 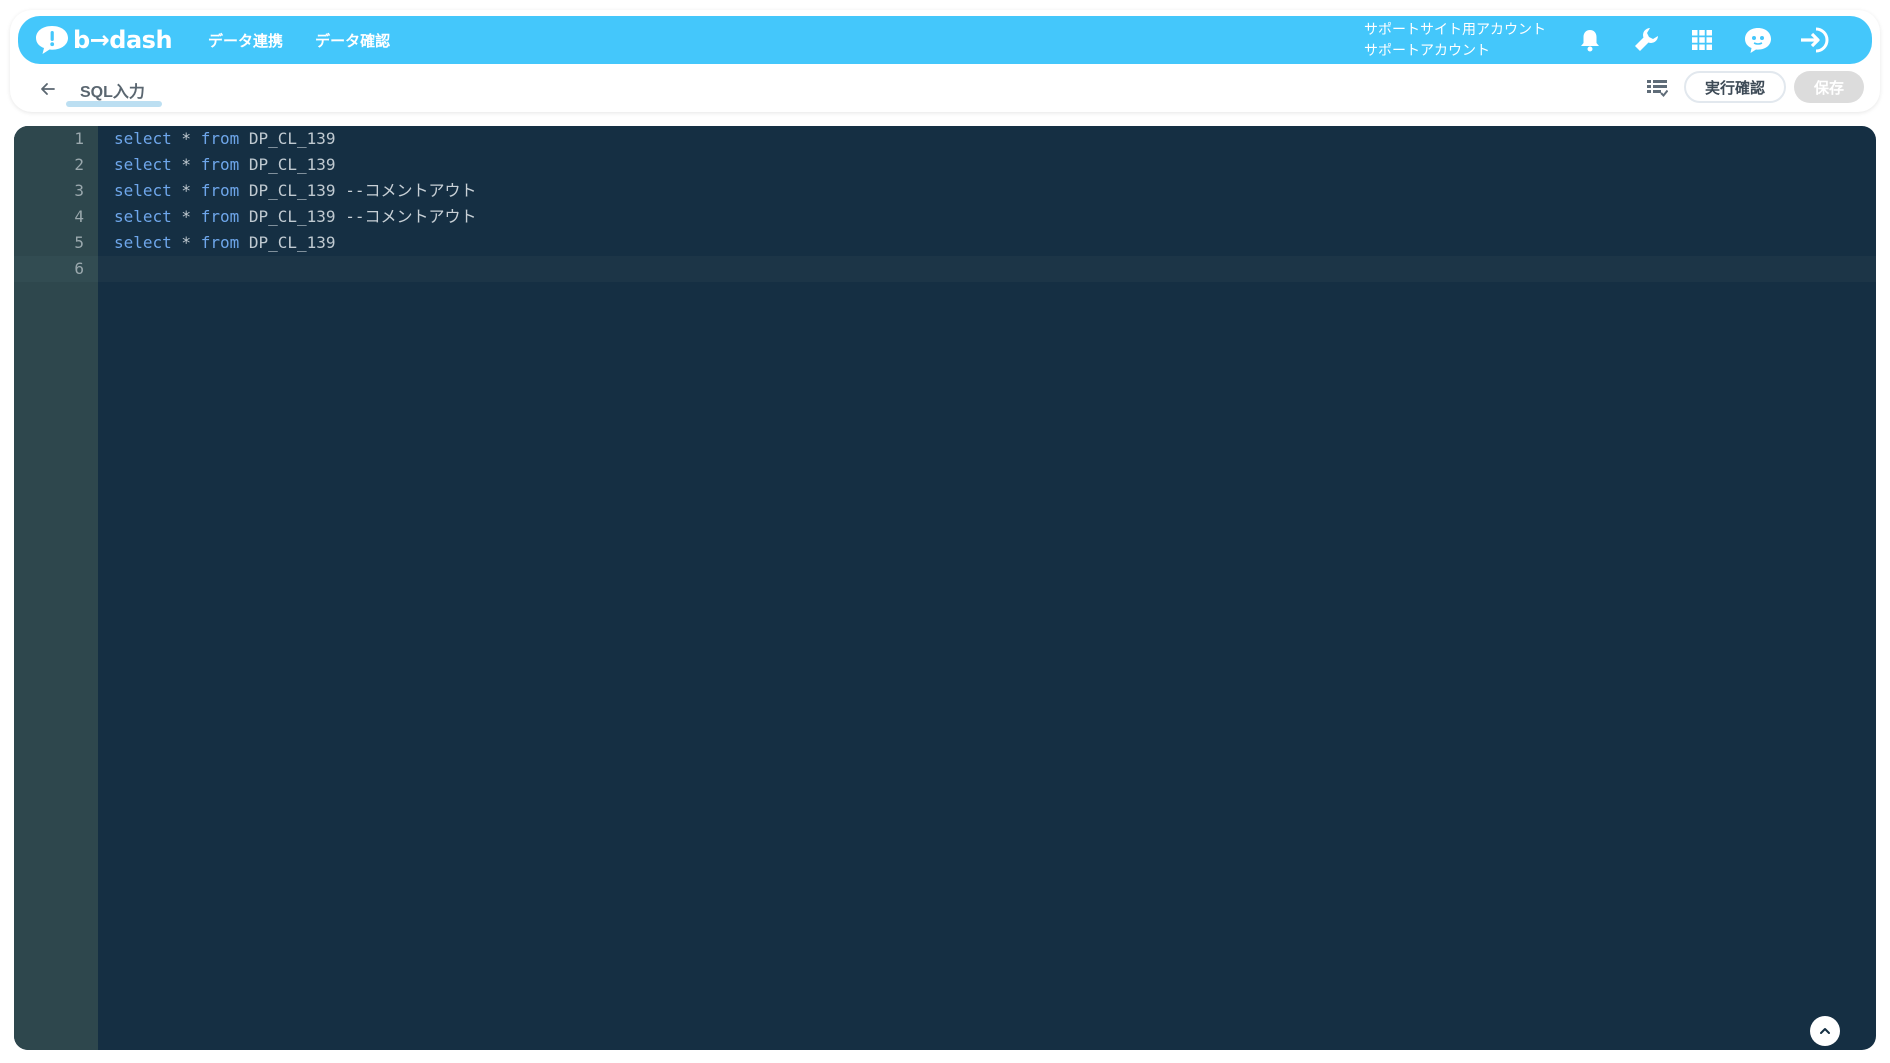 I want to click on scroll-to-top-button, so click(x=1825, y=1031).